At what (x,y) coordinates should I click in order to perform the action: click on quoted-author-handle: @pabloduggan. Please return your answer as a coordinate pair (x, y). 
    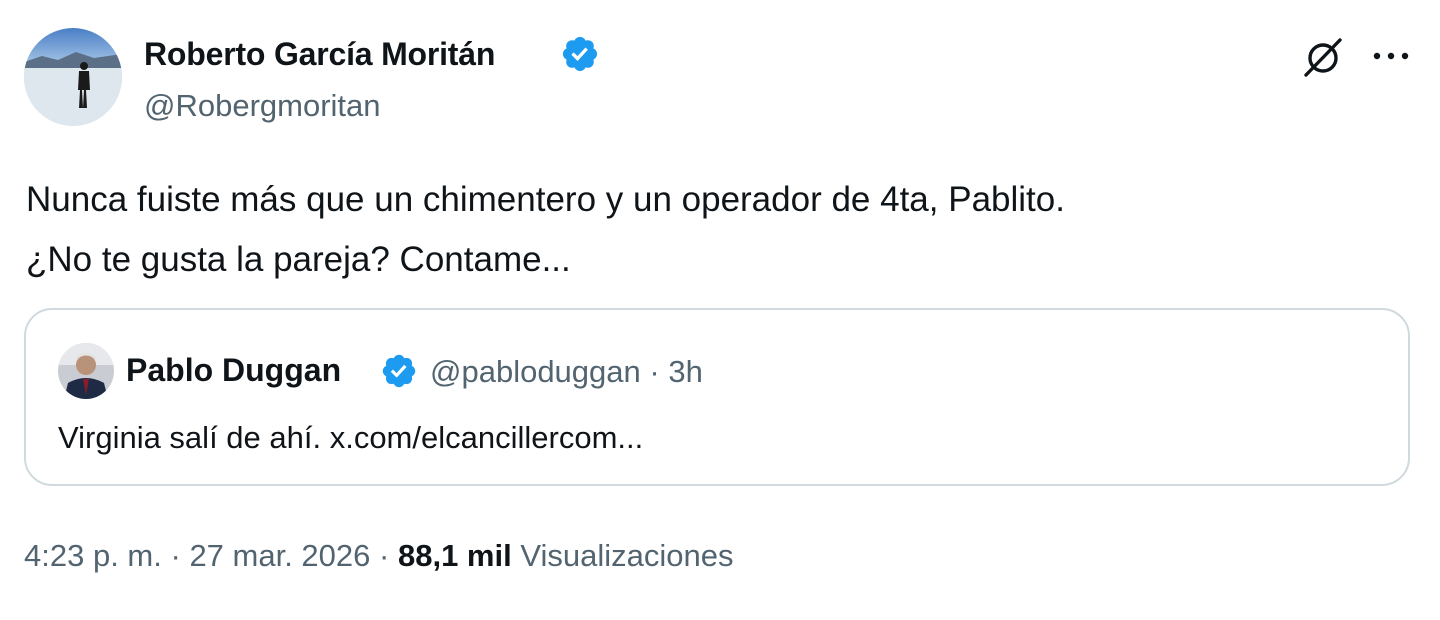
    Looking at the image, I should click on (535, 371).